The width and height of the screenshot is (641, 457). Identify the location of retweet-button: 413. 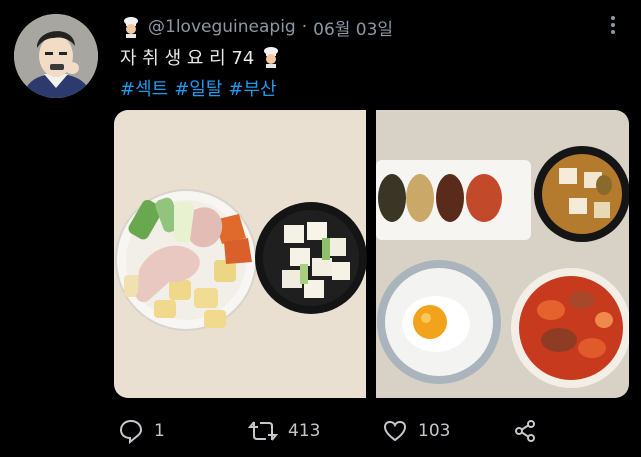
(284, 431).